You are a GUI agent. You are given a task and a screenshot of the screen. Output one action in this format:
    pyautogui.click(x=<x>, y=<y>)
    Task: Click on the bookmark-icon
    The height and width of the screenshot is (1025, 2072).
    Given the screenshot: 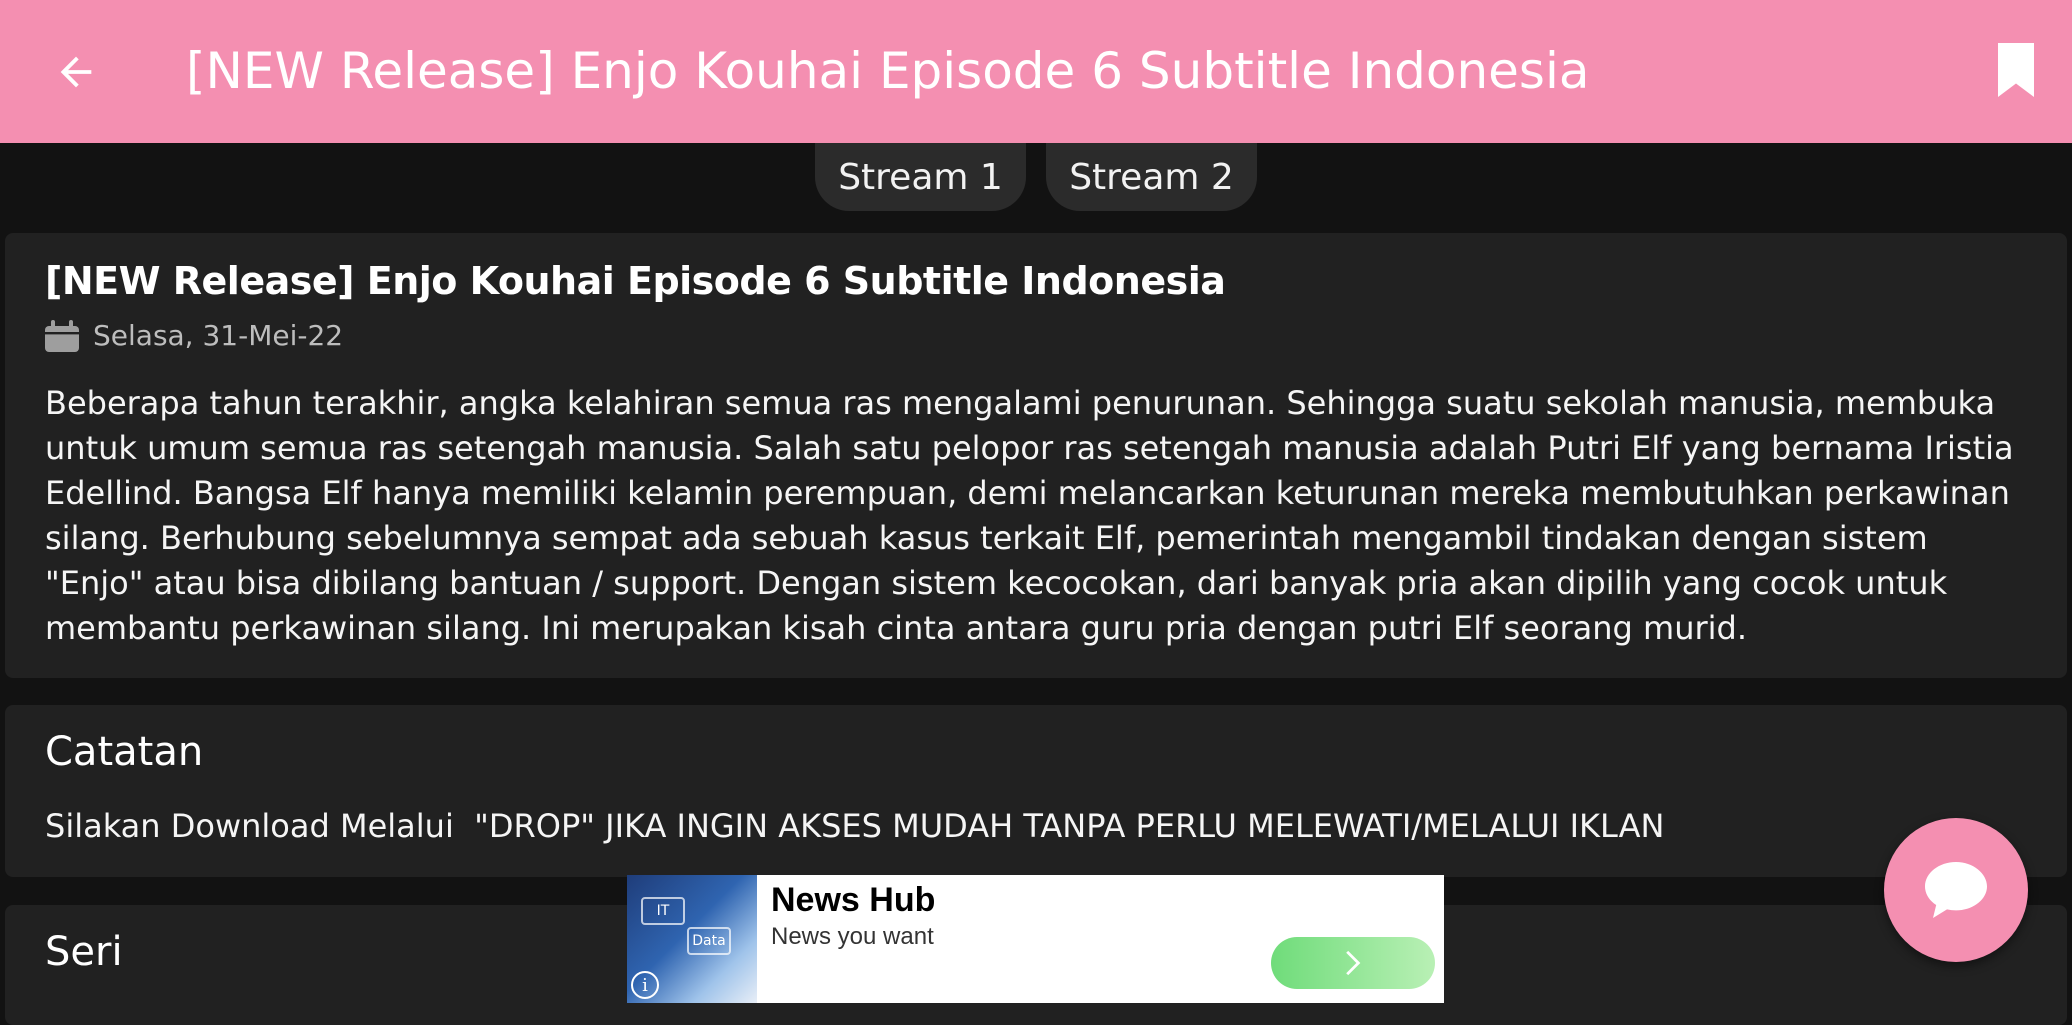 What is the action you would take?
    pyautogui.click(x=2016, y=70)
    